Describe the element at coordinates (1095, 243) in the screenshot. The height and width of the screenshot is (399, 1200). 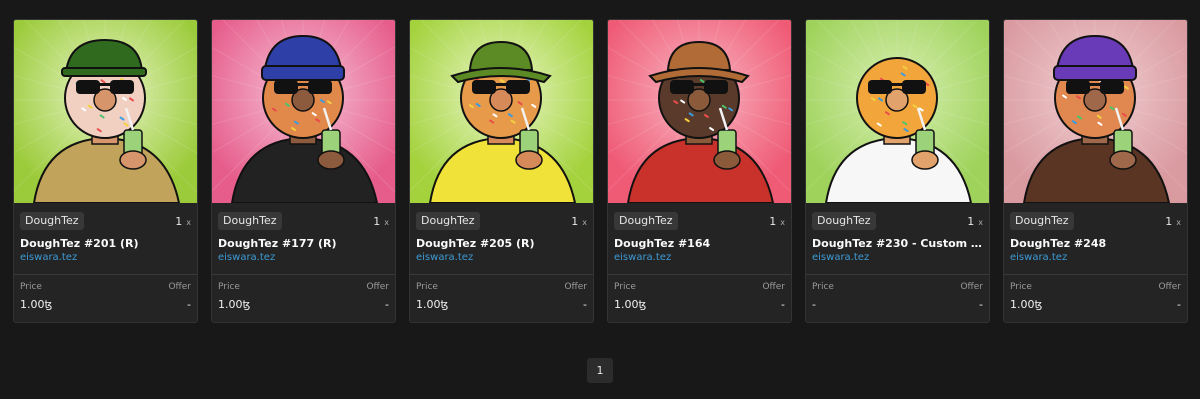
I see `nft-title: DoughTez #248` at that location.